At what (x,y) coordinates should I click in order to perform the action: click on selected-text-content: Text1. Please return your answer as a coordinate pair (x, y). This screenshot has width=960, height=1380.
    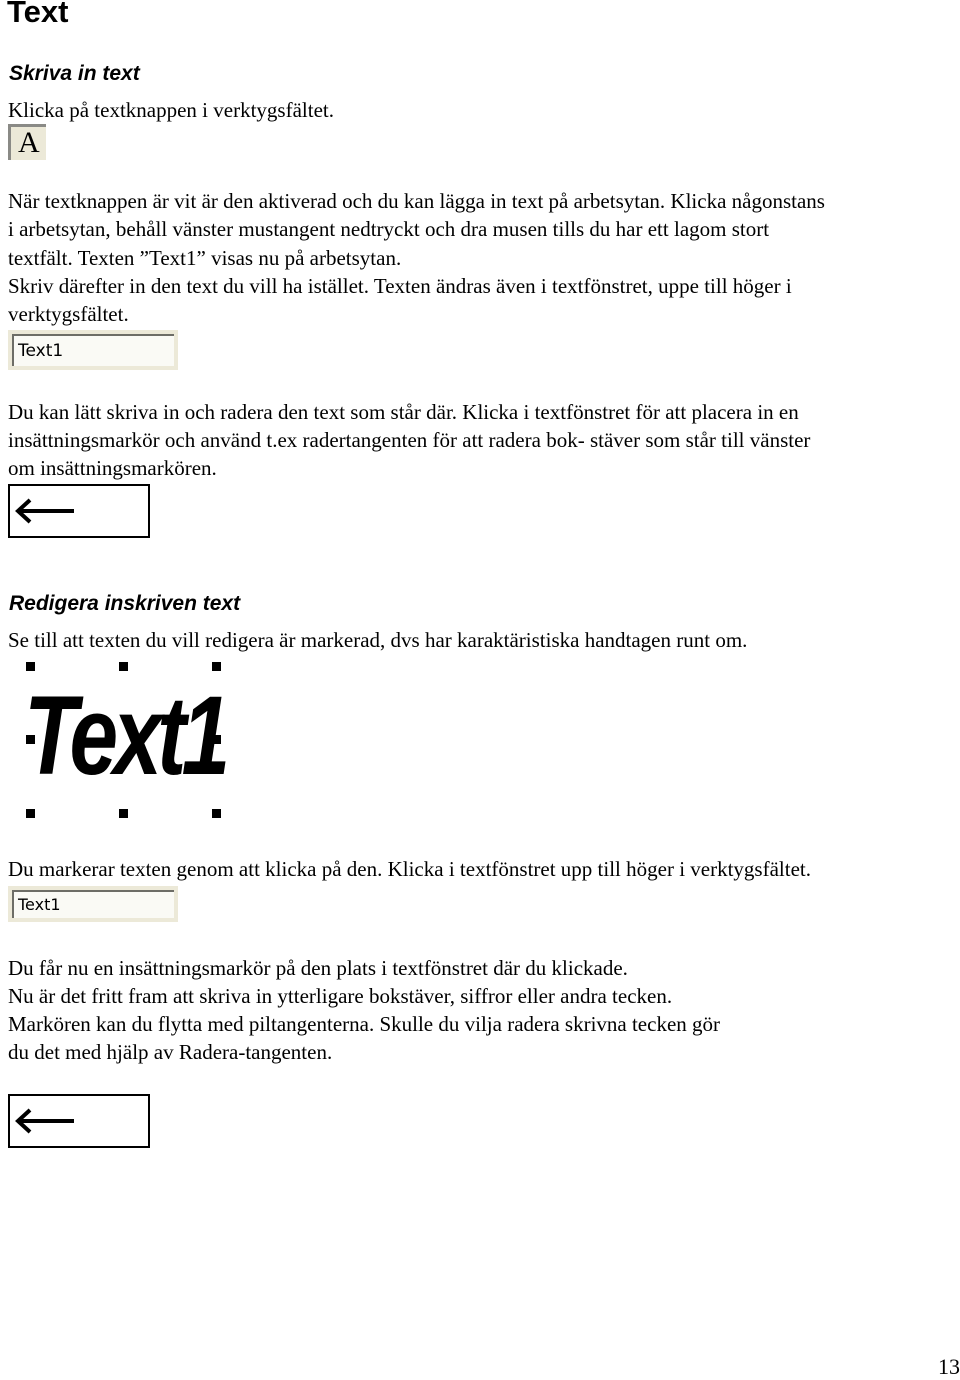
    Looking at the image, I should click on (127, 735).